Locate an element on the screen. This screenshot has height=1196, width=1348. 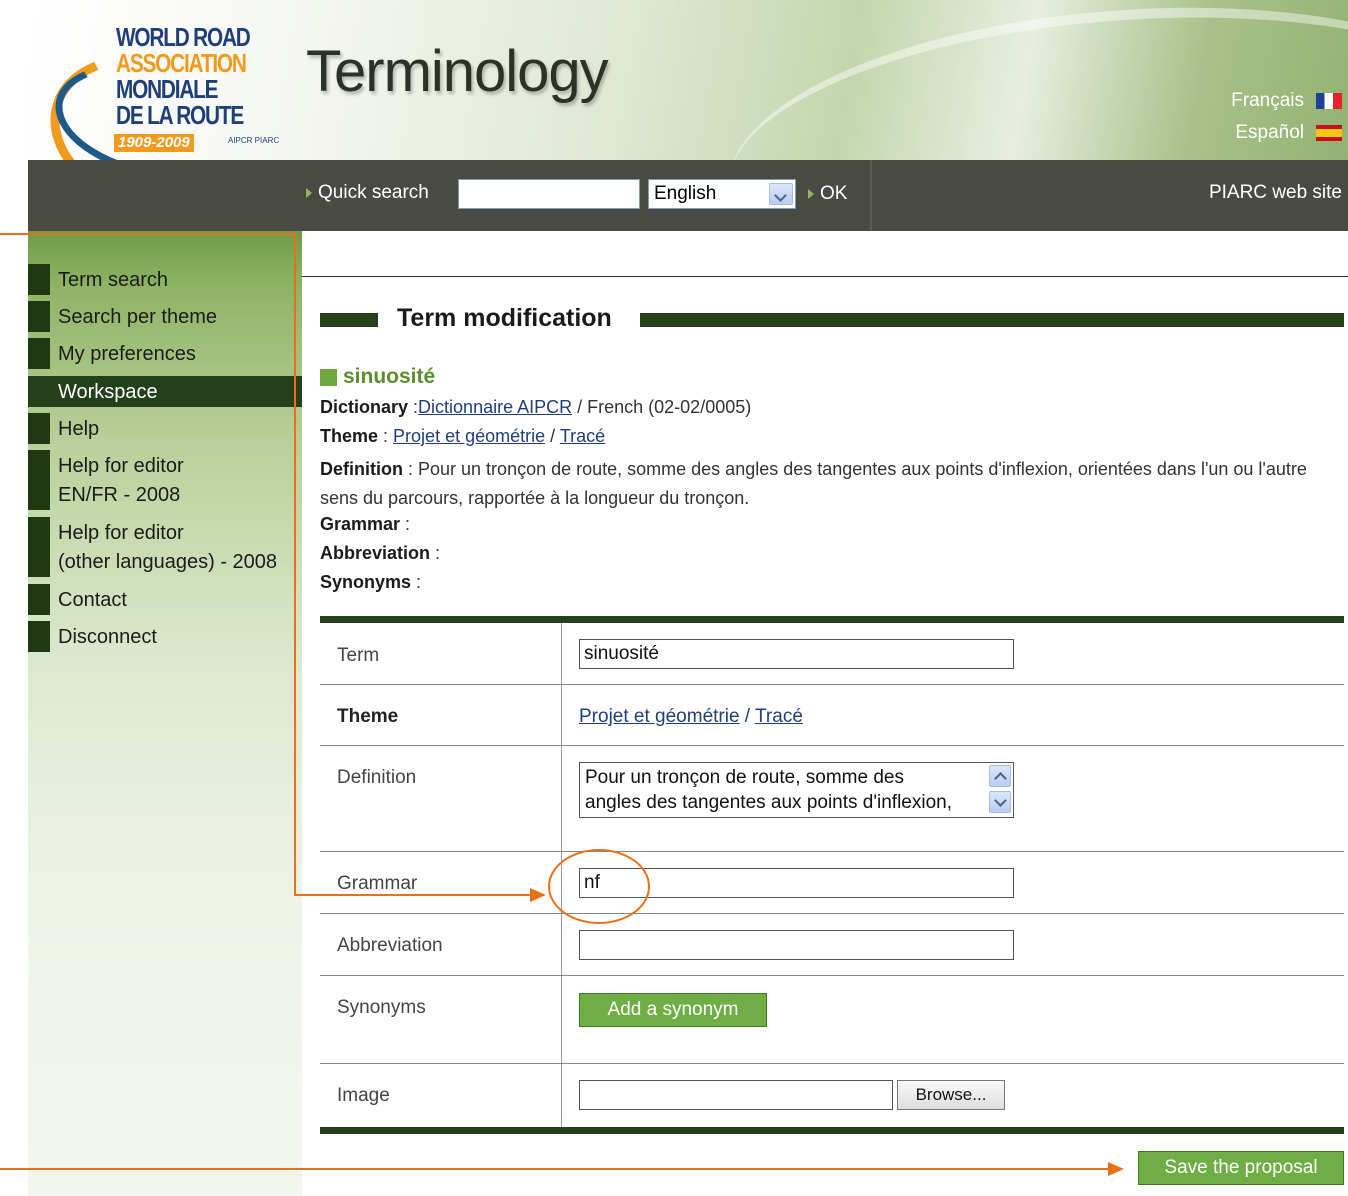
sidebar-item-help-editor-other: Help for editor (other languages) - 2008 is located at coordinates (165, 547).